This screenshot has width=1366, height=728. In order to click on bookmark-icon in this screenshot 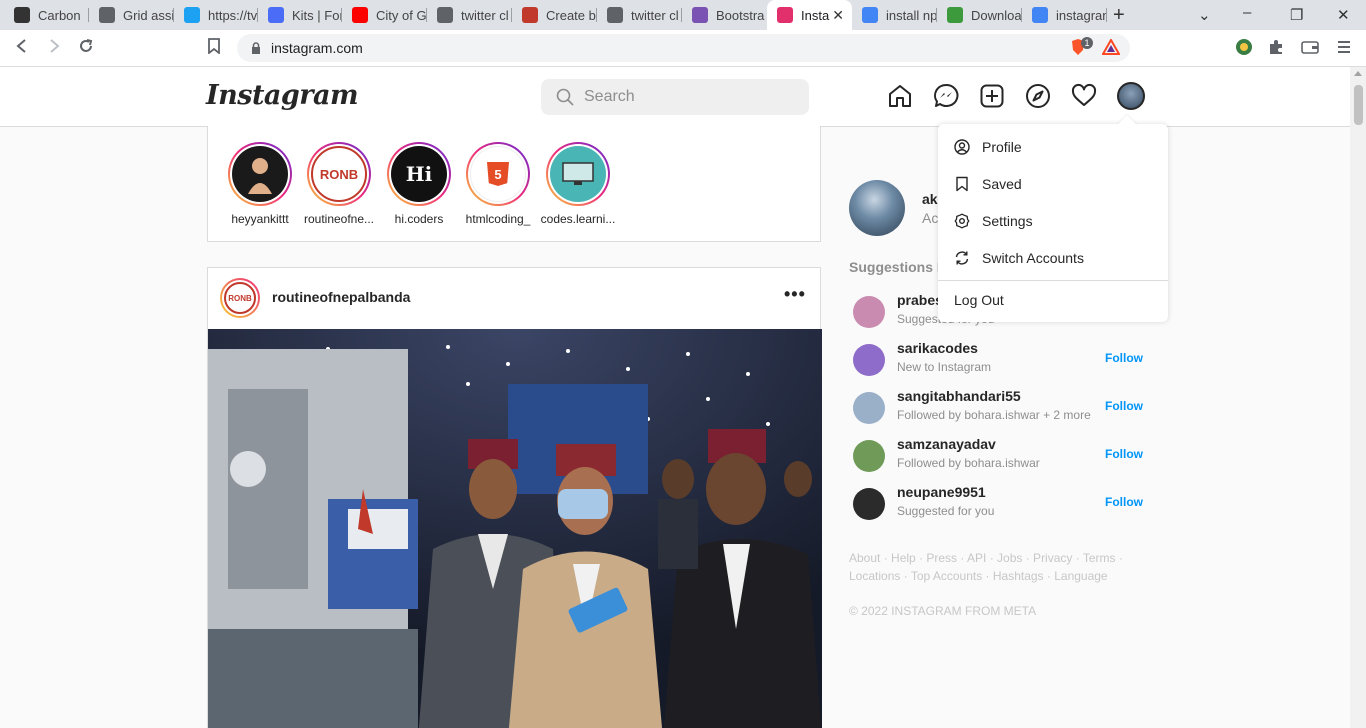, I will do `click(214, 48)`.